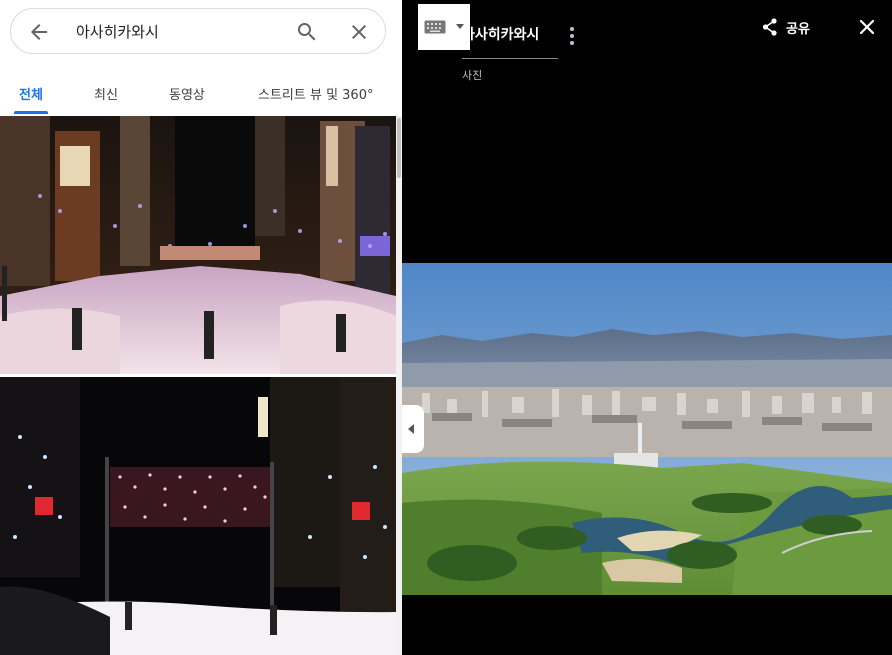 The image size is (892, 655). What do you see at coordinates (501, 35) in the screenshot?
I see `place-title: 아사히카와시` at bounding box center [501, 35].